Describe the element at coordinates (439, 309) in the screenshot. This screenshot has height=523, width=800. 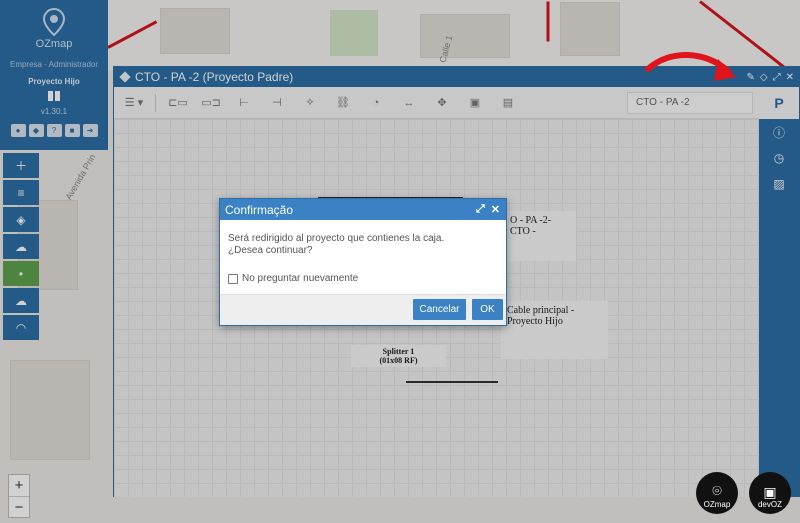
I see `cancel-button: Cancelar` at that location.